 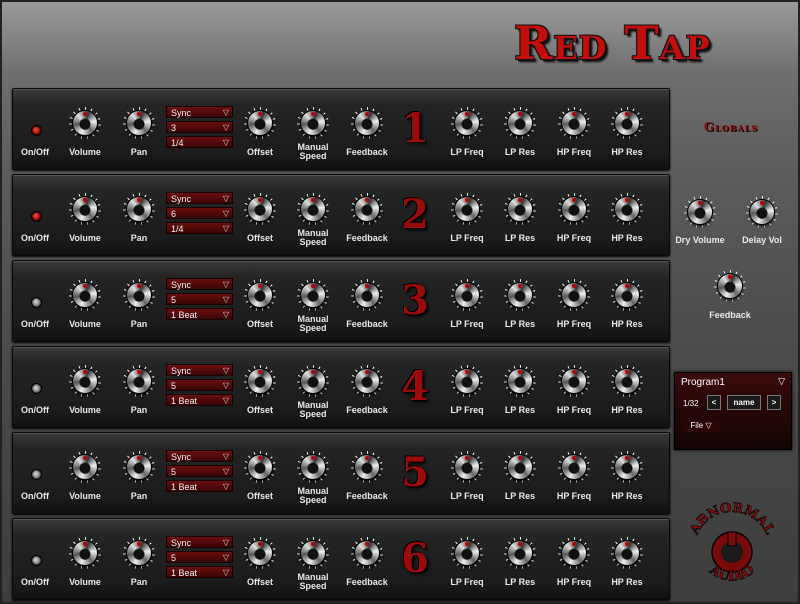 What do you see at coordinates (174, 214) in the screenshot?
I see `sync-value-select-value: 6` at bounding box center [174, 214].